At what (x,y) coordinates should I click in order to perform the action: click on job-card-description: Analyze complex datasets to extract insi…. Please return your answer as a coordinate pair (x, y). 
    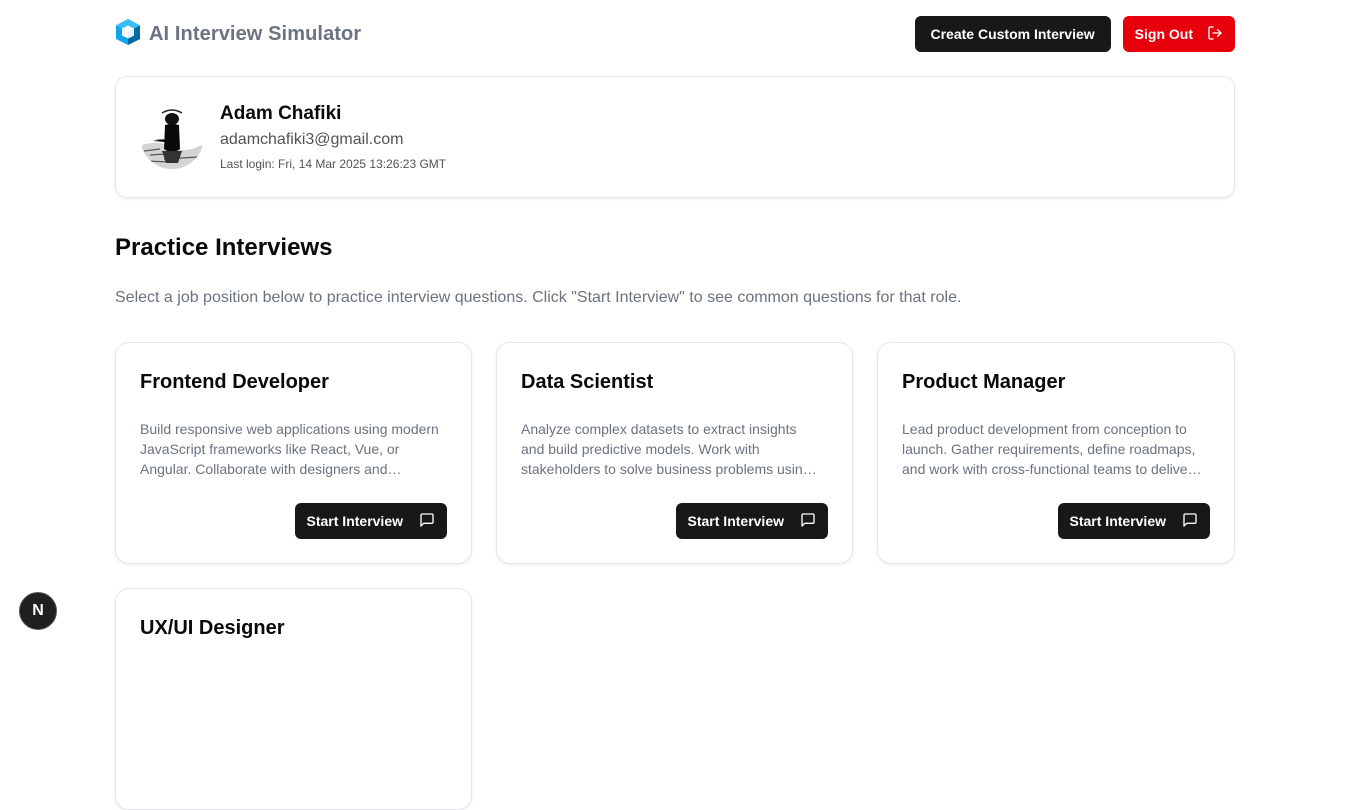
    Looking at the image, I should click on (666, 449).